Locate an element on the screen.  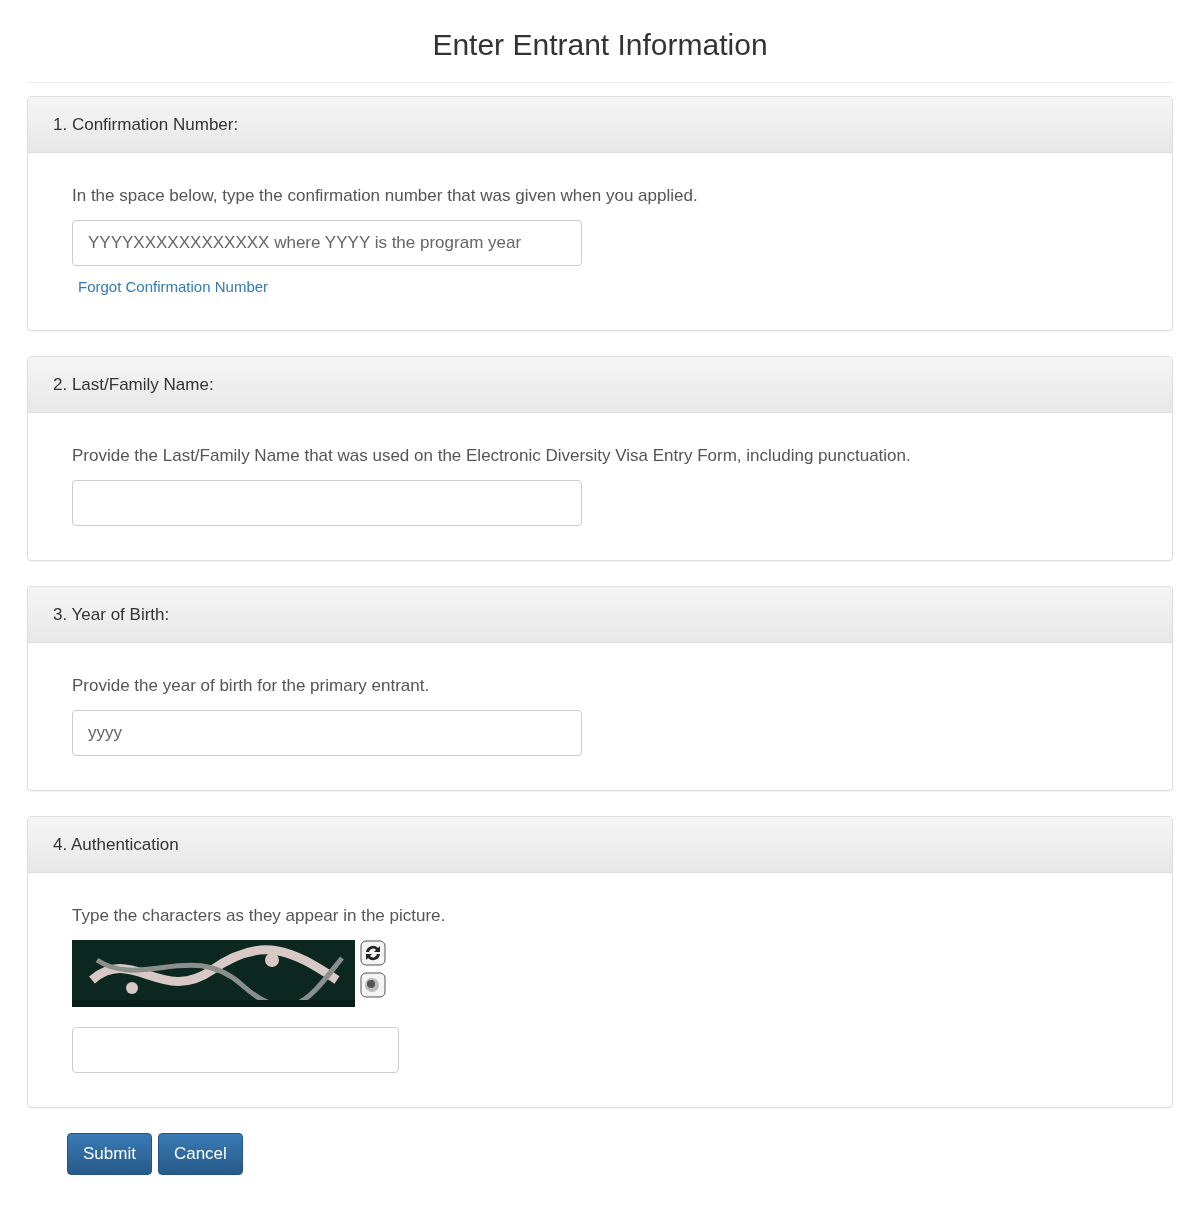
submit-button: Submit is located at coordinates (109, 1154).